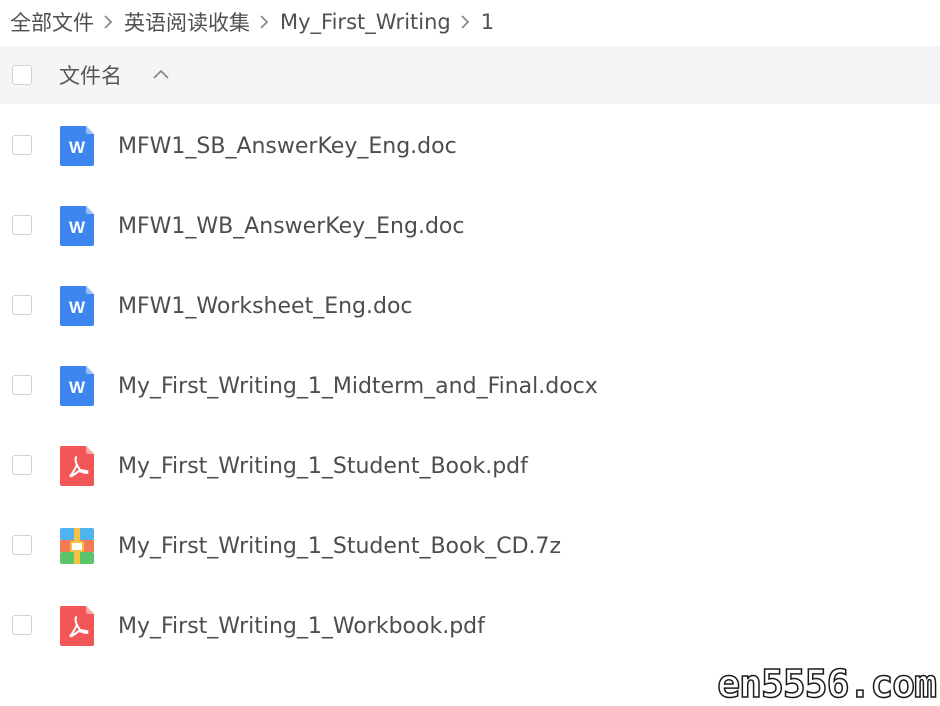  I want to click on archive-file-icon, so click(77, 546).